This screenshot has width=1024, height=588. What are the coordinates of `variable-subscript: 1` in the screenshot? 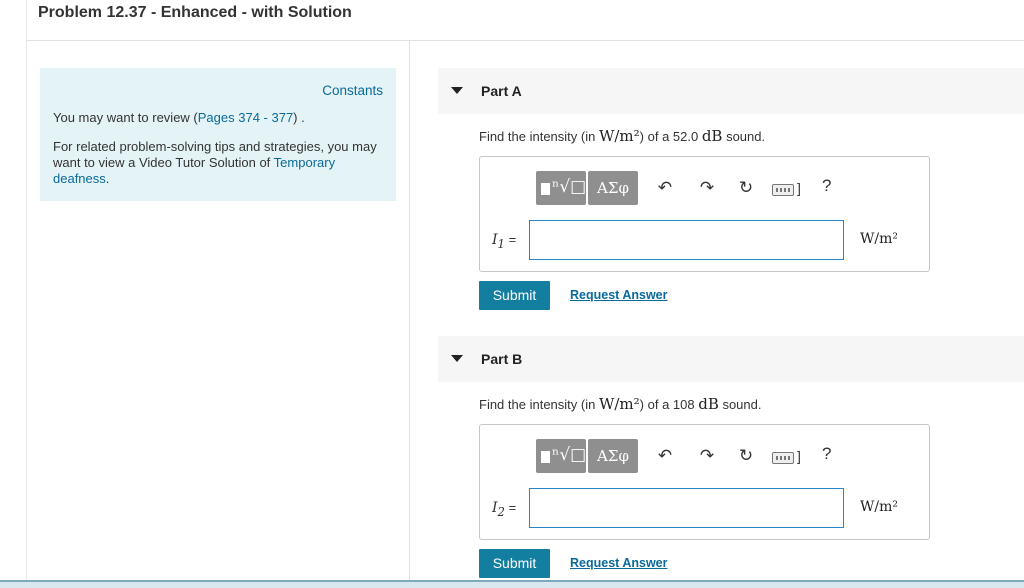 It's located at (501, 243).